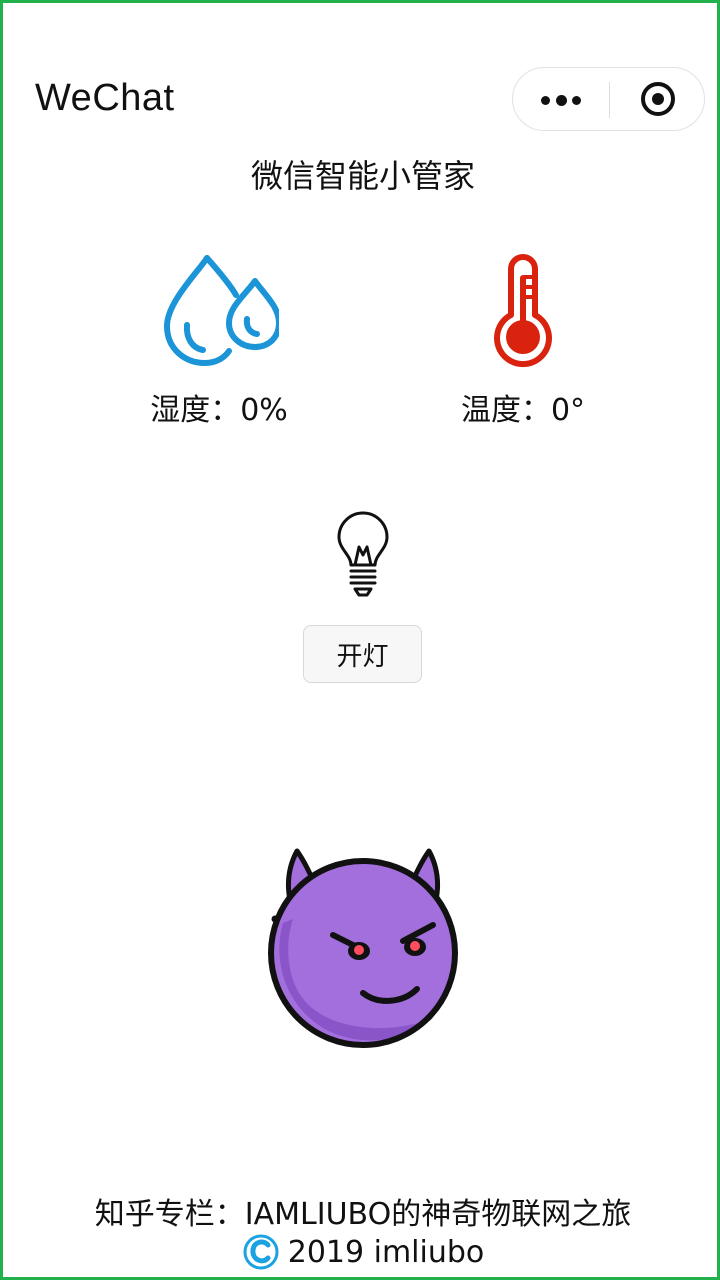 The image size is (720, 1280). I want to click on temperature-sensor: 温度：0°, so click(523, 341).